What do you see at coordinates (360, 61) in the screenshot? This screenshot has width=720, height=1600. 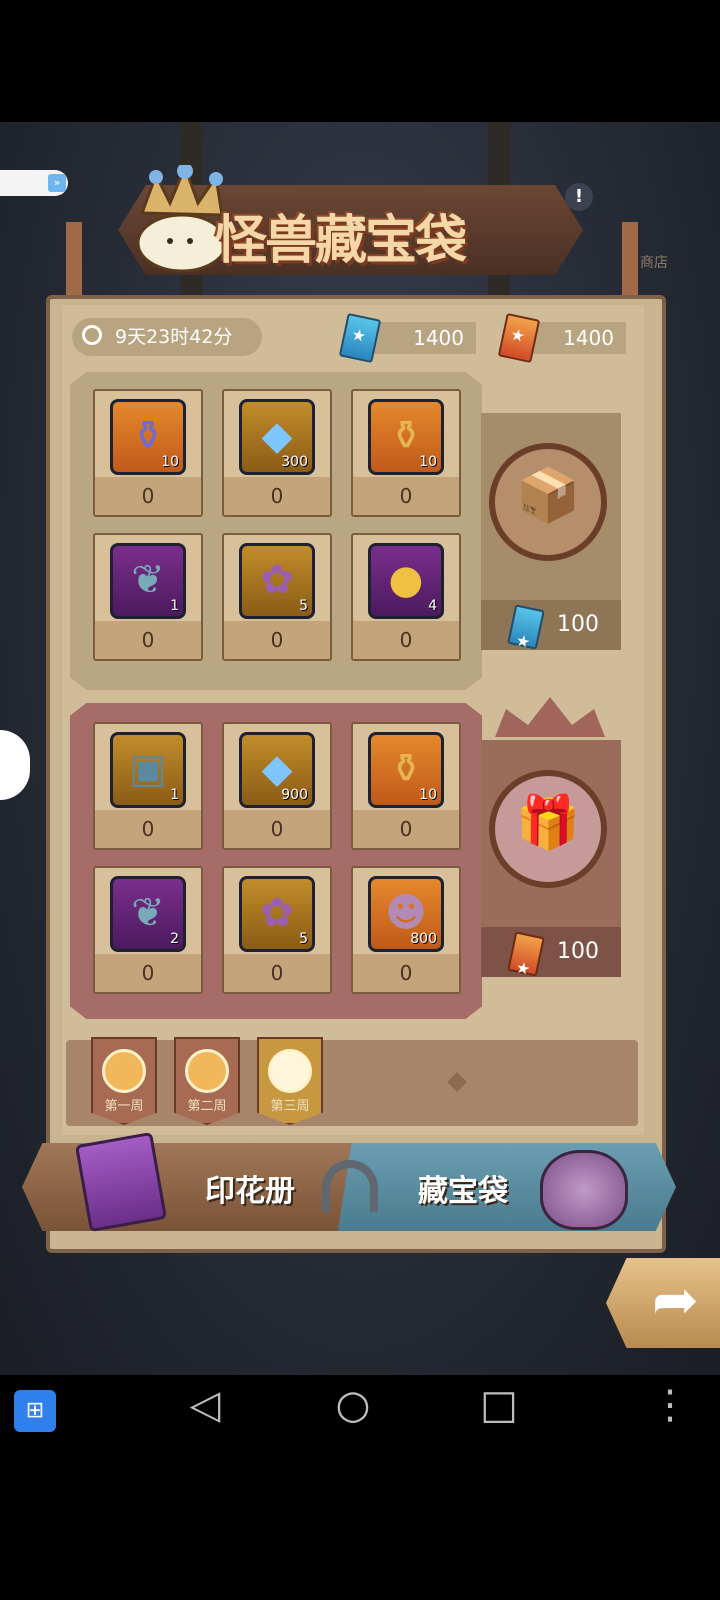 I see `status-bar-area` at bounding box center [360, 61].